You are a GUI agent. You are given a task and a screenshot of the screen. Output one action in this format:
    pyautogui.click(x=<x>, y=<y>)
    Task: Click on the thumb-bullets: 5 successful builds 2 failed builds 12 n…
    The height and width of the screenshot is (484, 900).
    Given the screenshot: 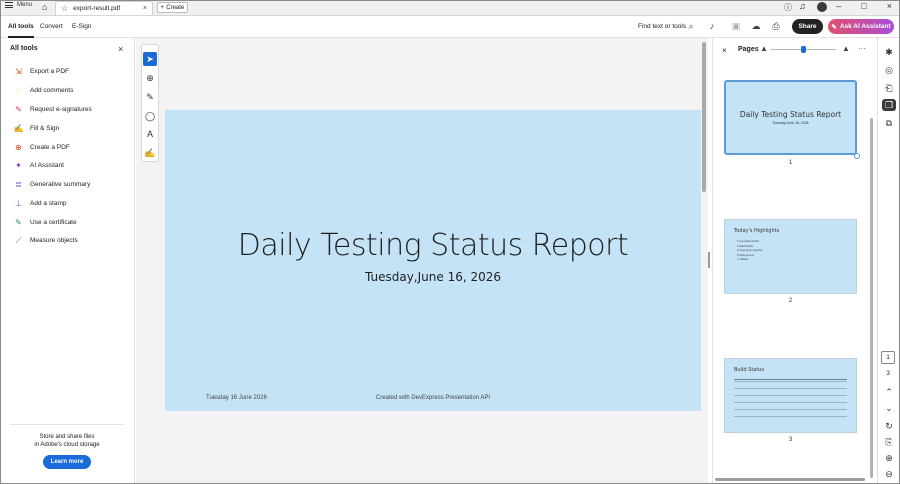 What is the action you would take?
    pyautogui.click(x=749, y=251)
    